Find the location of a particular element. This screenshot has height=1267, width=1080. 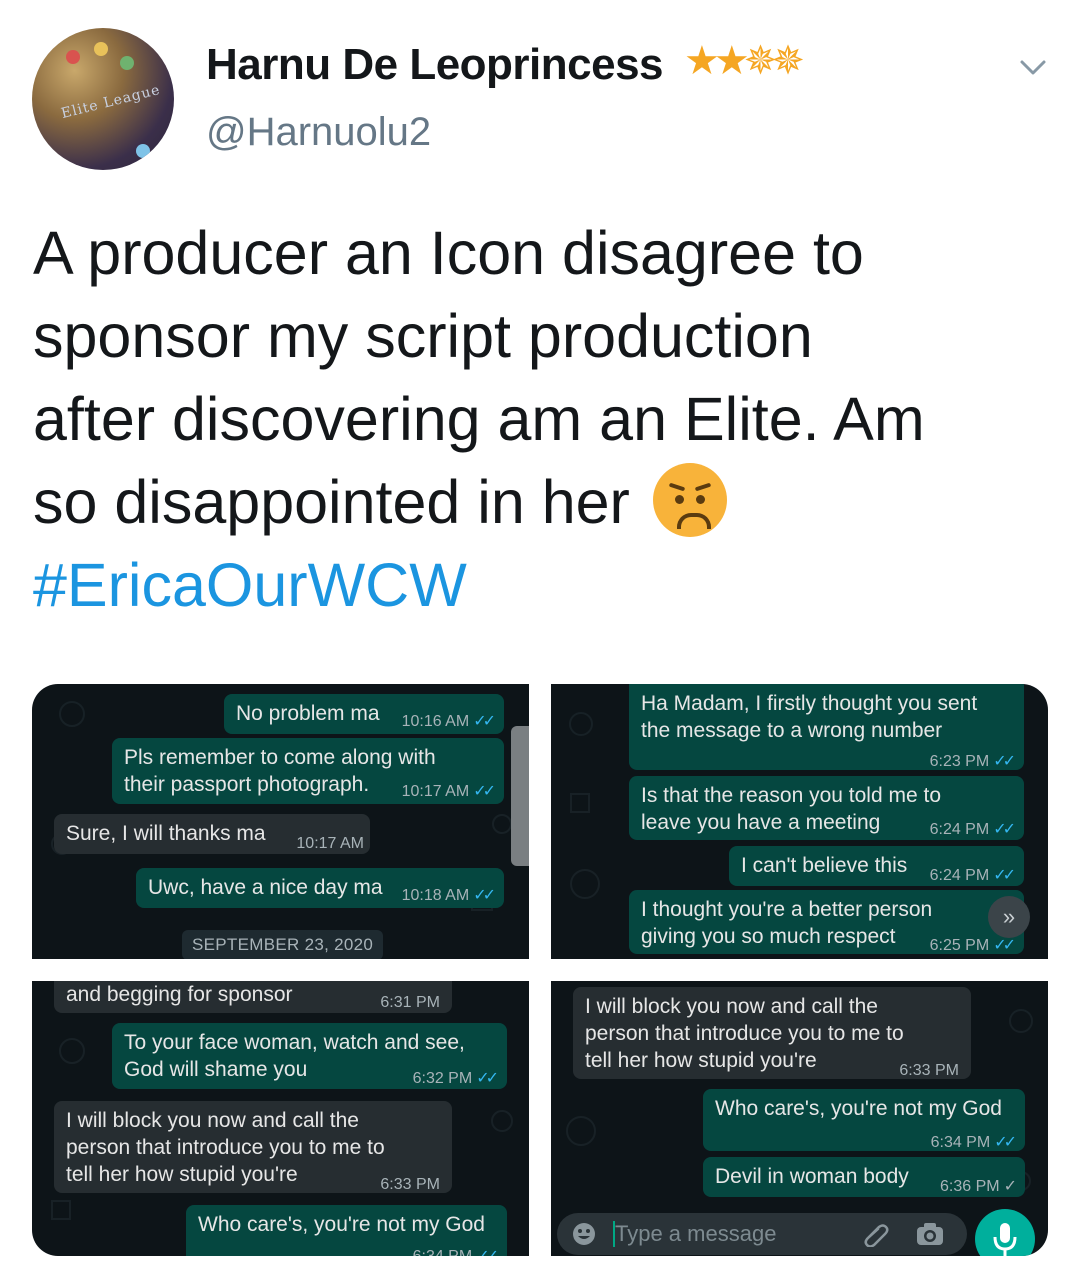

message-time: 10:18 AM ✓✓ is located at coordinates (448, 895).